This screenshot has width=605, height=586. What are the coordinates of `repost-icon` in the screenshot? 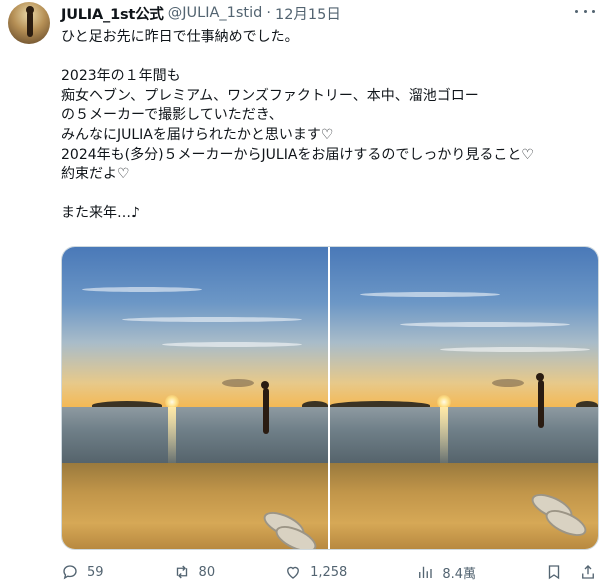 It's located at (181, 572).